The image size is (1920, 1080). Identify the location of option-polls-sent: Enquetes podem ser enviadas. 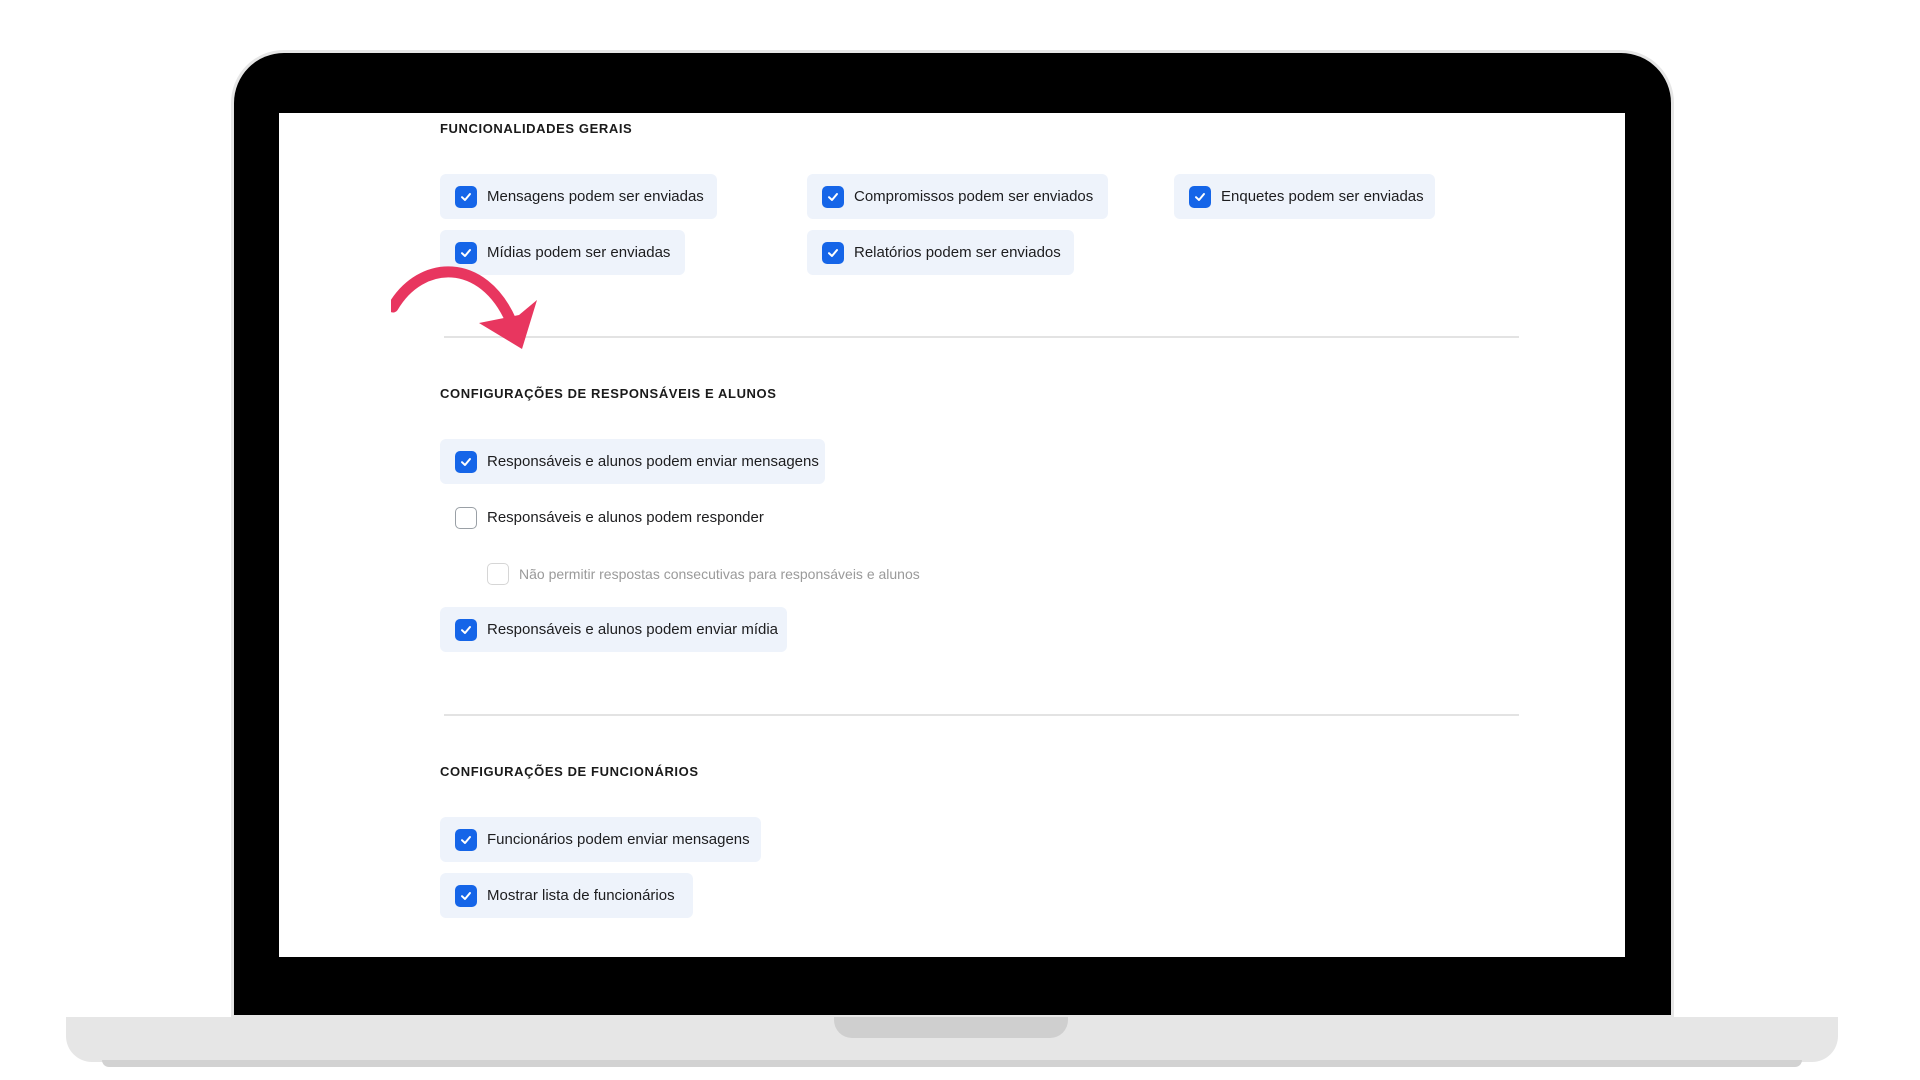
(1304, 196).